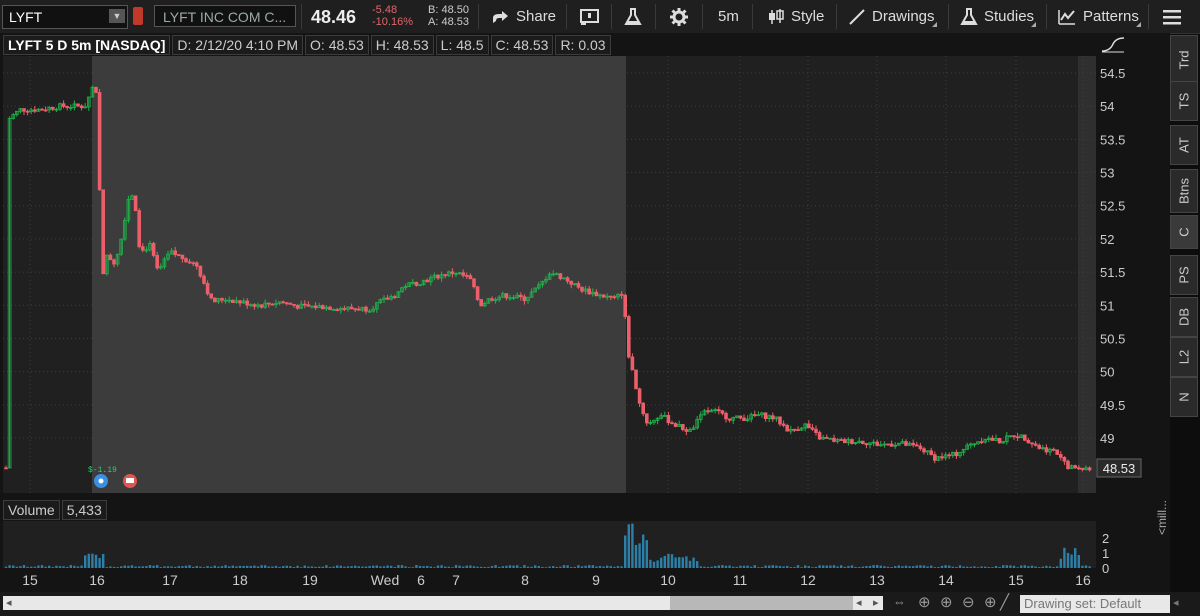 The image size is (1200, 616). What do you see at coordinates (998, 16) in the screenshot?
I see `studies-button: Studies` at bounding box center [998, 16].